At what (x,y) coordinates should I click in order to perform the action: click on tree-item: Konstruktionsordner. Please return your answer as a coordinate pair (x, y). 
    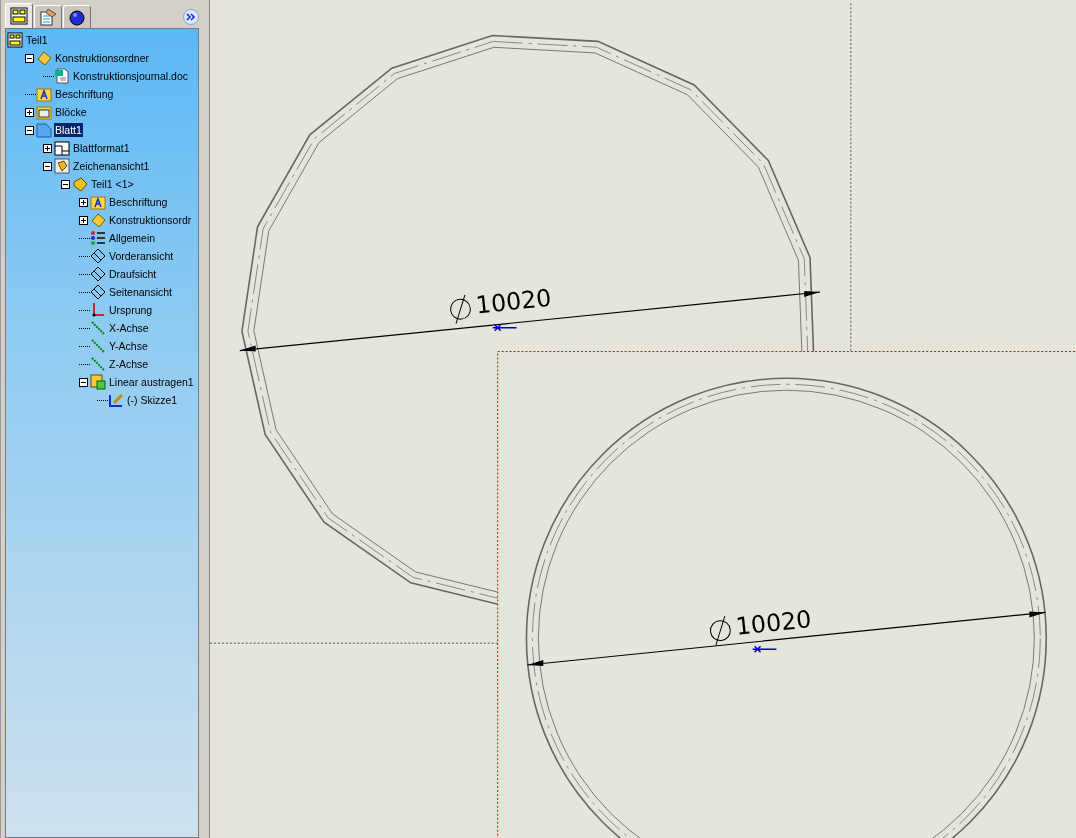
    Looking at the image, I should click on (102, 58).